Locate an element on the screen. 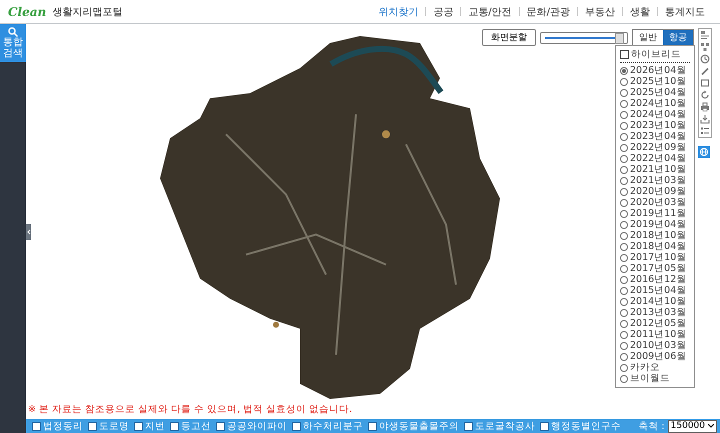 This screenshot has width=720, height=433. nav-menu-item: 문화/관광 is located at coordinates (548, 11).